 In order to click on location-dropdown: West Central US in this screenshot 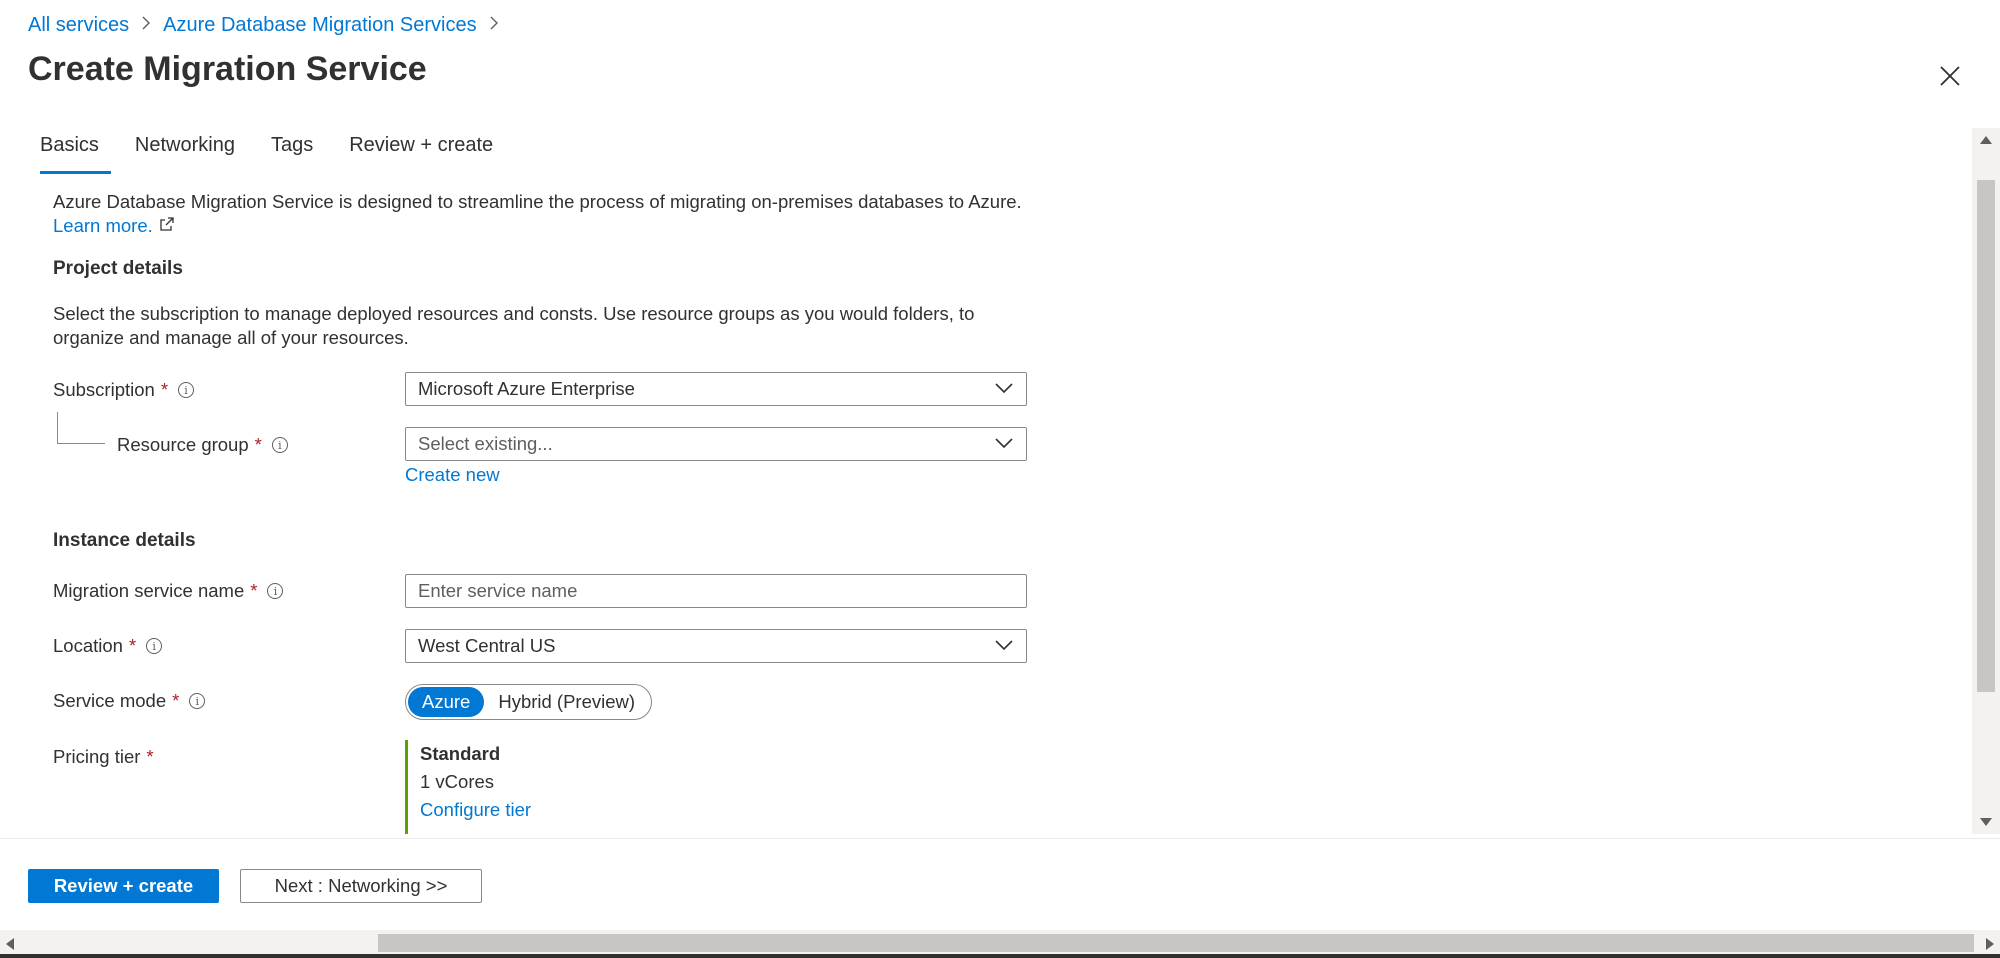, I will do `click(716, 646)`.